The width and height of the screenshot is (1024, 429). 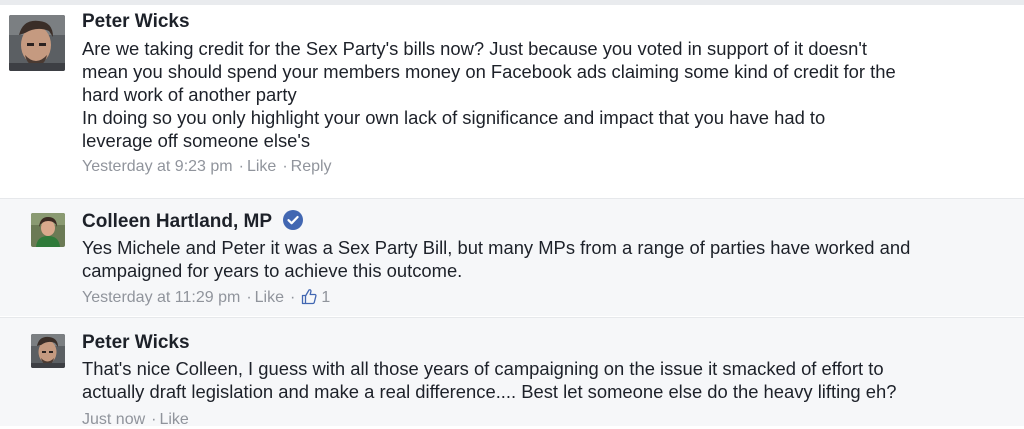 I want to click on comment-meta: Yesterday at 9:23 pm · Like · Reply, so click(x=207, y=167).